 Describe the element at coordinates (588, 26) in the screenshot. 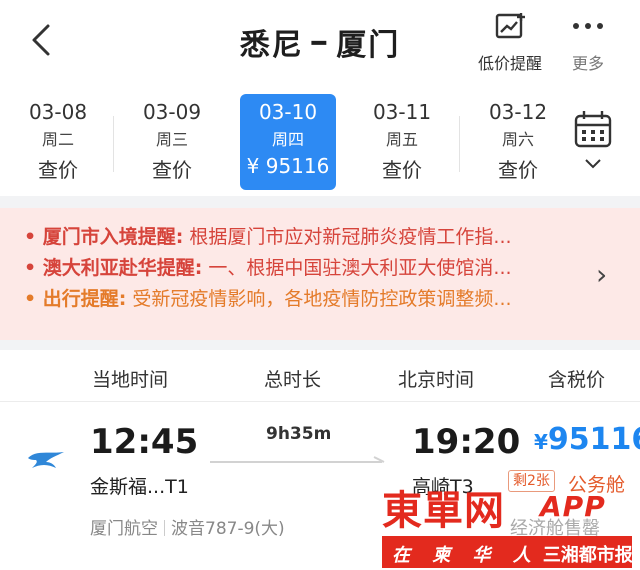

I see `more-dots-icon` at that location.